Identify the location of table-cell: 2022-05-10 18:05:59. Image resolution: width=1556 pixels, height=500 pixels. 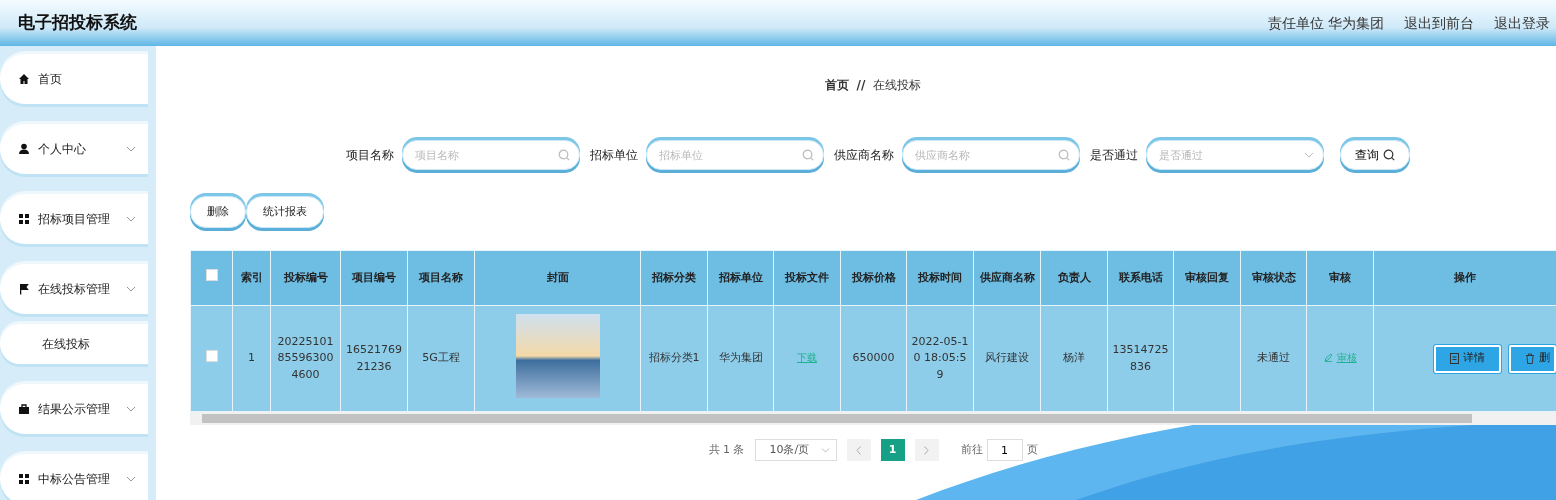
(940, 358).